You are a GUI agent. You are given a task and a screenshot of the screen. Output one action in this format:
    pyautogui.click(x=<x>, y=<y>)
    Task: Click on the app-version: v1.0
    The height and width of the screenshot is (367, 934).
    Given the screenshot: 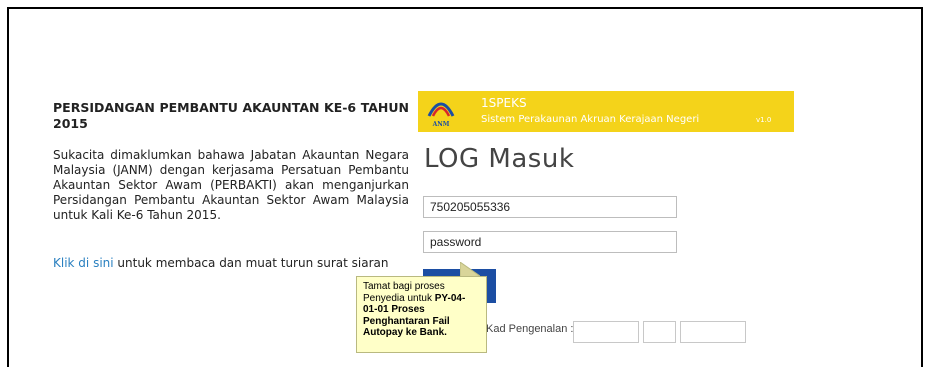 What is the action you would take?
    pyautogui.click(x=764, y=120)
    